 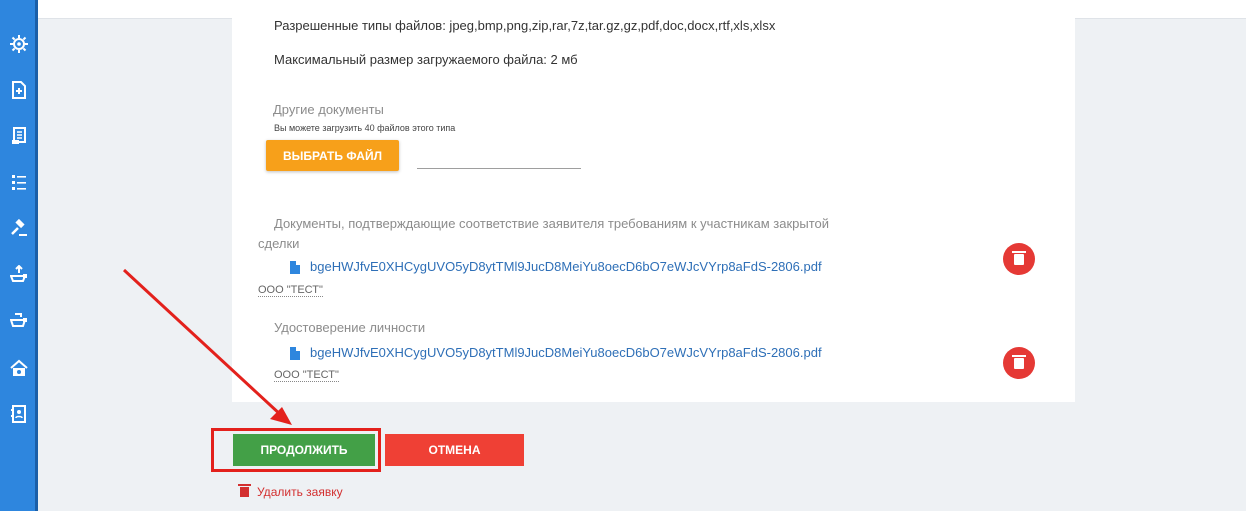 I want to click on boat-up-icon, so click(x=19, y=274).